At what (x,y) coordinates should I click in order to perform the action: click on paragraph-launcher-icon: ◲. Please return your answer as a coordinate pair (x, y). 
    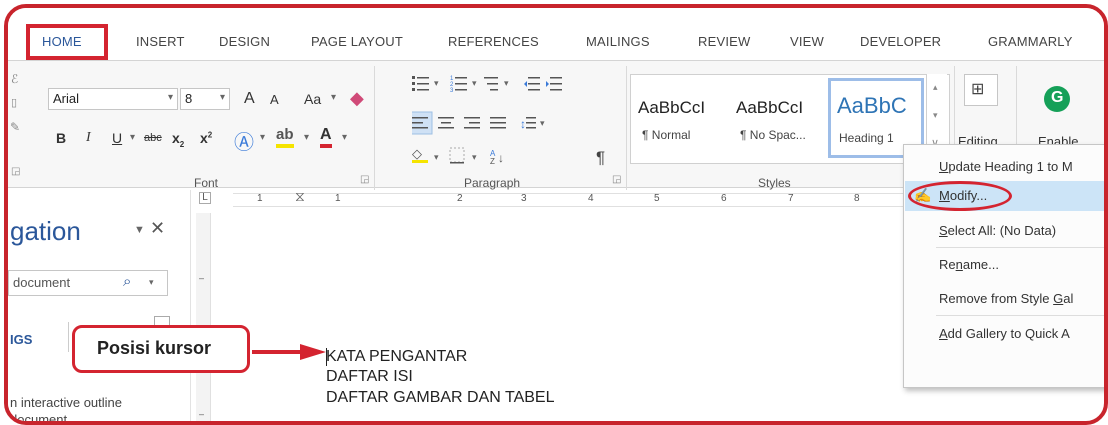
    Looking at the image, I should click on (616, 179).